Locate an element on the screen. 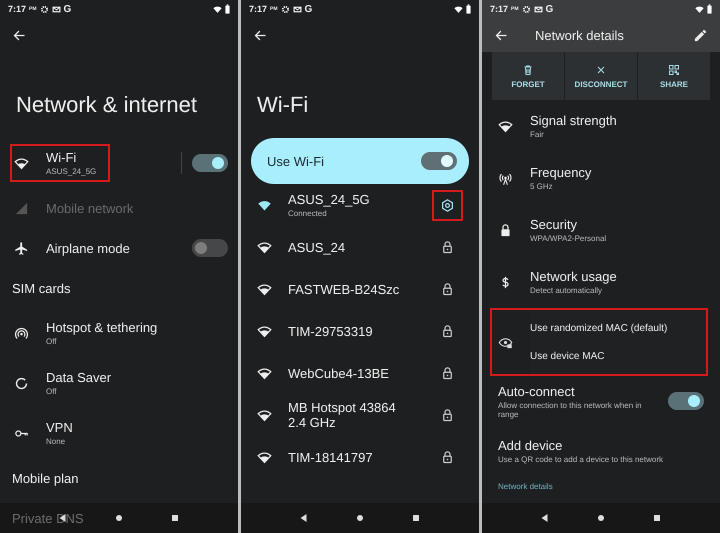 The width and height of the screenshot is (720, 533). setting-label: Airplane mode is located at coordinates (88, 248).